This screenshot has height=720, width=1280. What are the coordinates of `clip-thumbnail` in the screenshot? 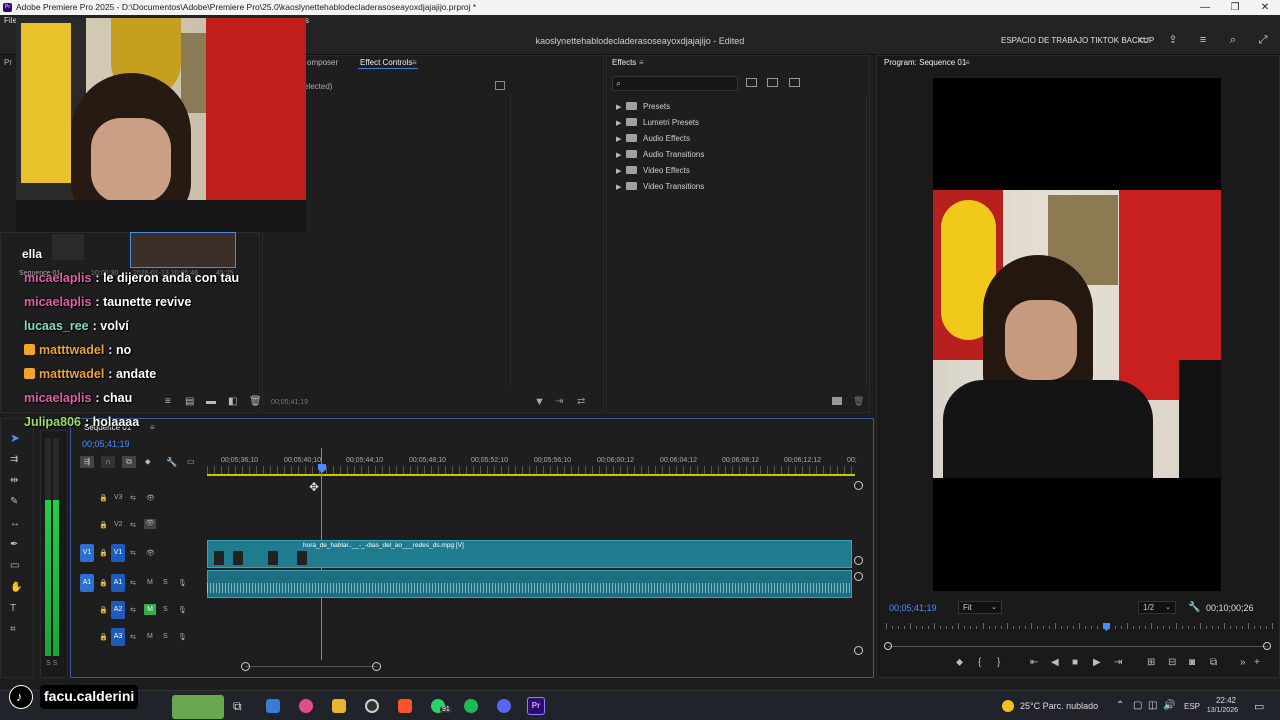 It's located at (68, 247).